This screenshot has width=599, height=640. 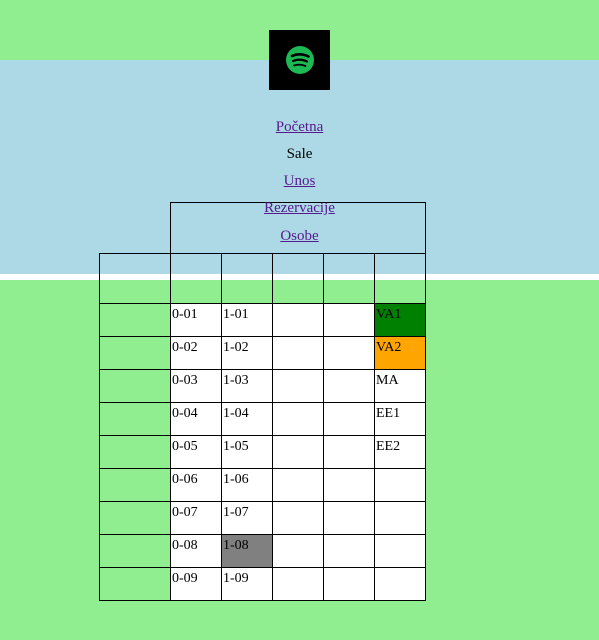 What do you see at coordinates (400, 320) in the screenshot?
I see `seat-cell-va1: VA1` at bounding box center [400, 320].